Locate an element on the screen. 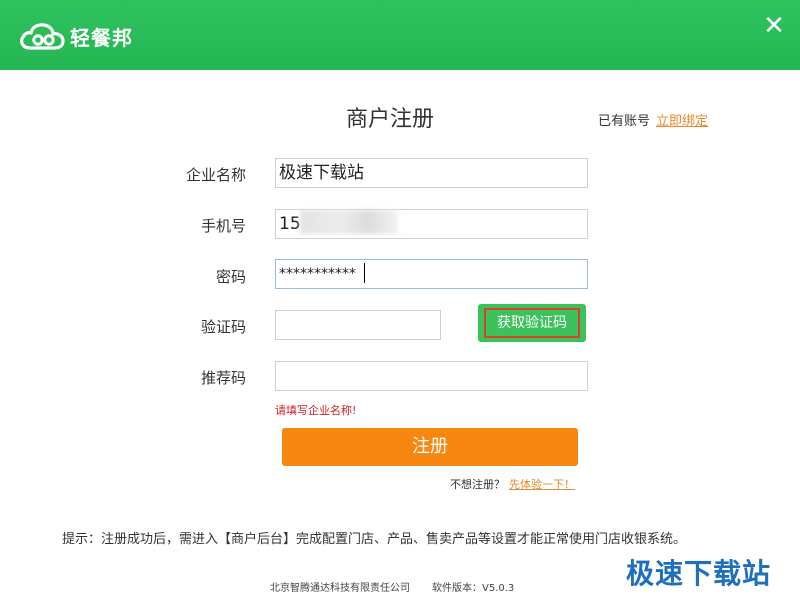 Image resolution: width=800 pixels, height=600 pixels. get-code-label: 获取验证码 is located at coordinates (532, 323).